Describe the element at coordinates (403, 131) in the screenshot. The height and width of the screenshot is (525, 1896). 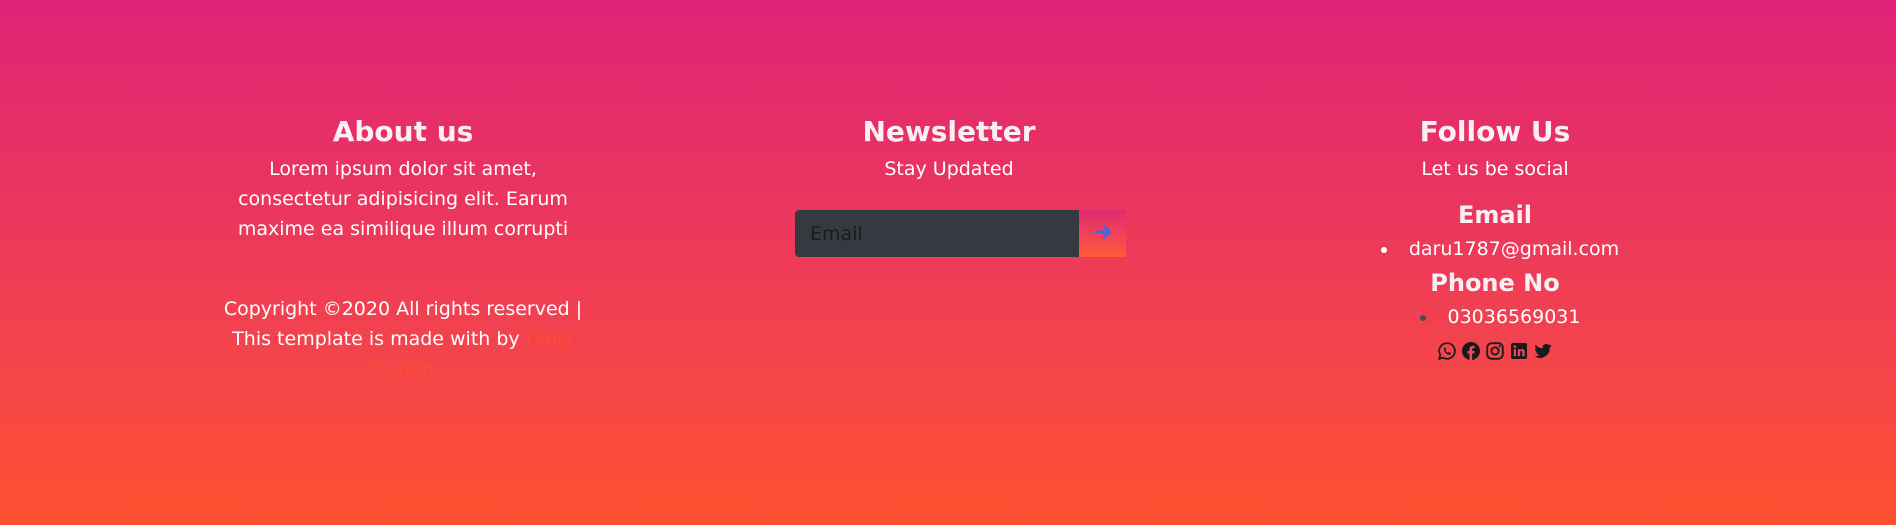
I see `about-heading: About us` at that location.